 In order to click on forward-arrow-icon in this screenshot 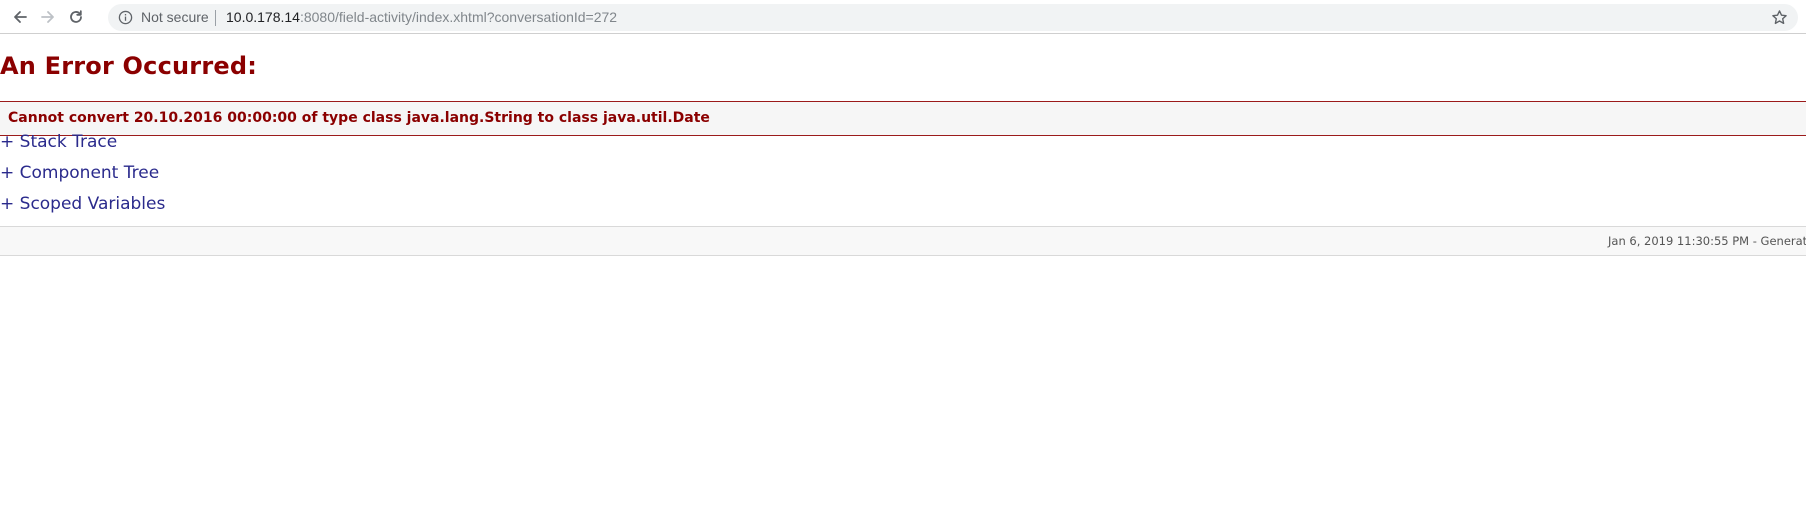, I will do `click(47, 17)`.